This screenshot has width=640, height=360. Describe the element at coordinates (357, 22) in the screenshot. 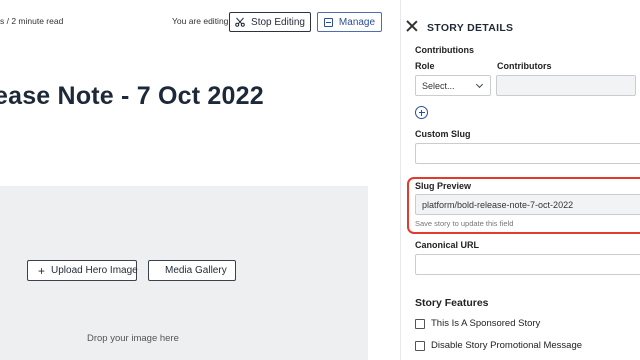

I see `manage-label: Manage` at that location.